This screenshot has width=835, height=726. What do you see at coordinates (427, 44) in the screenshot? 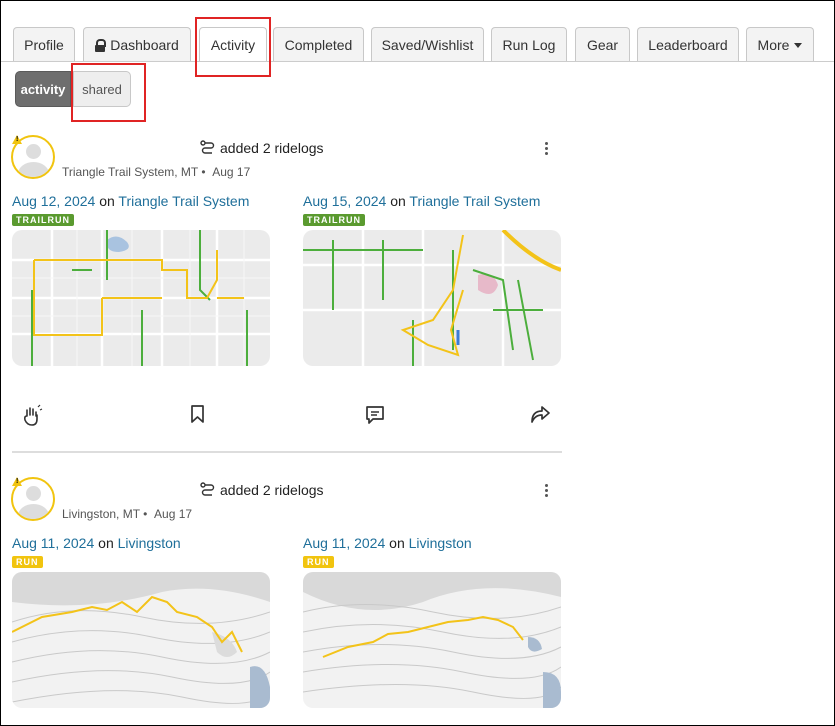
I see `tab-saved-wishlist: Saved/Wishlist` at bounding box center [427, 44].